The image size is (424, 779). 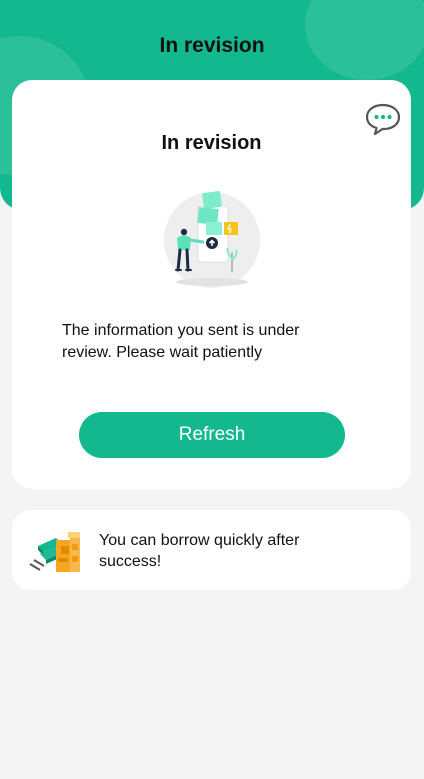 I want to click on promo-card: You can borrow quickly after success!, so click(x=211, y=550).